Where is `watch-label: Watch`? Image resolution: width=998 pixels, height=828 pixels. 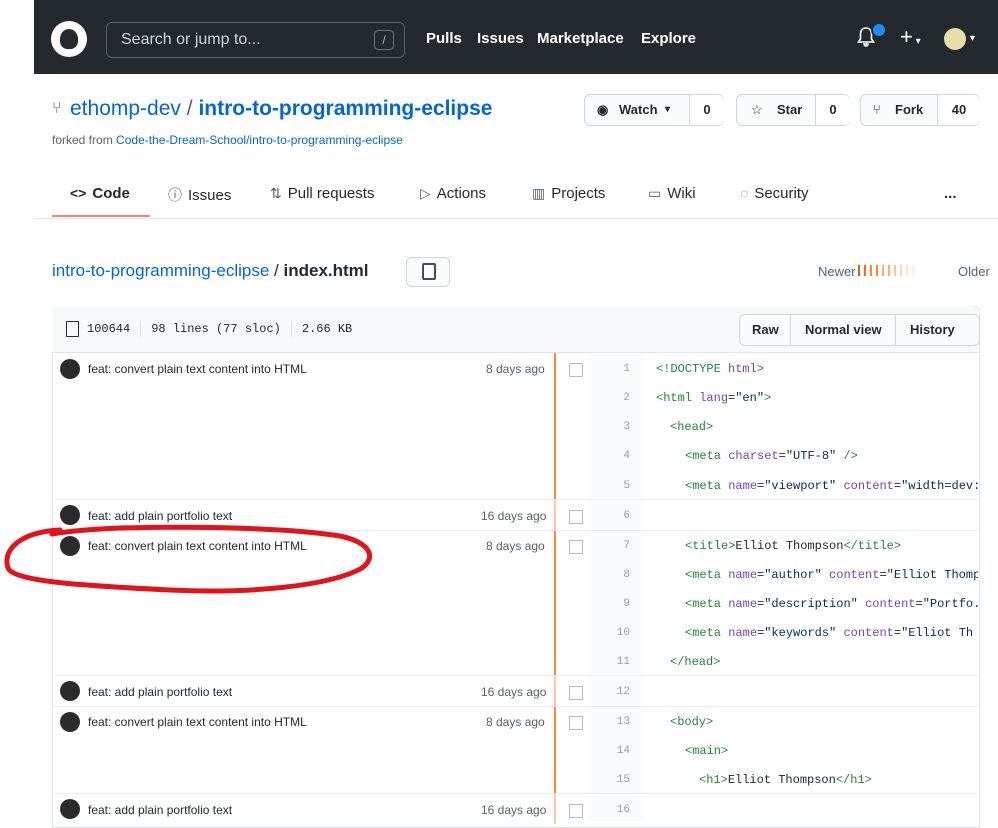
watch-label: Watch is located at coordinates (638, 109).